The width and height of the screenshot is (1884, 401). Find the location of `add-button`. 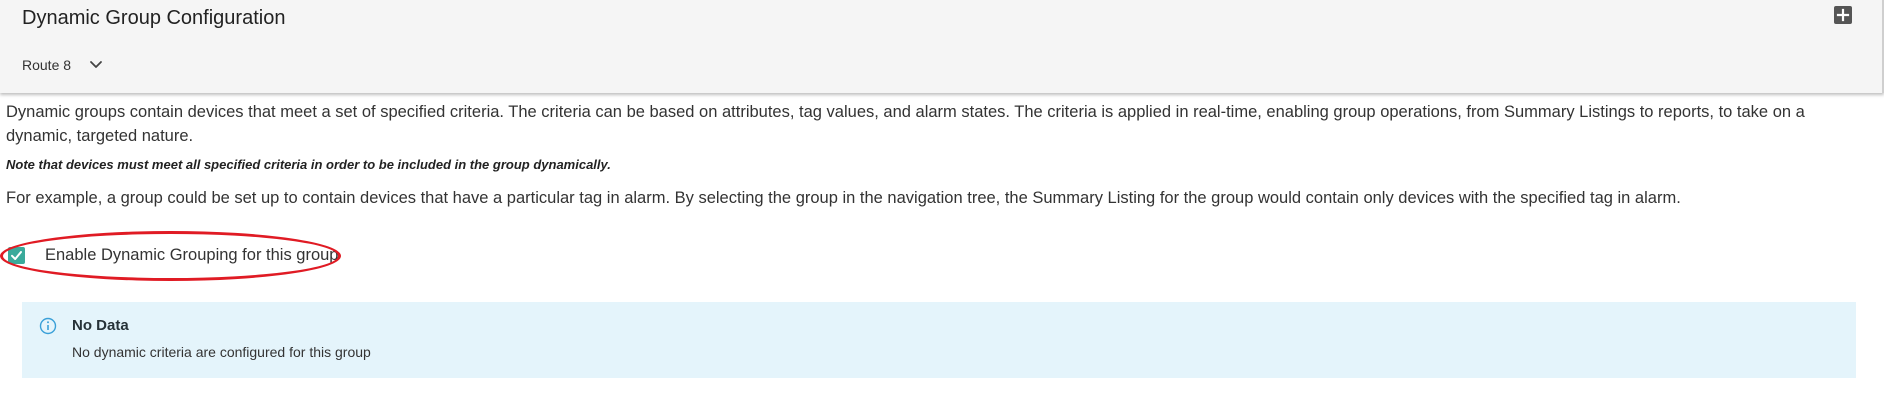

add-button is located at coordinates (1843, 15).